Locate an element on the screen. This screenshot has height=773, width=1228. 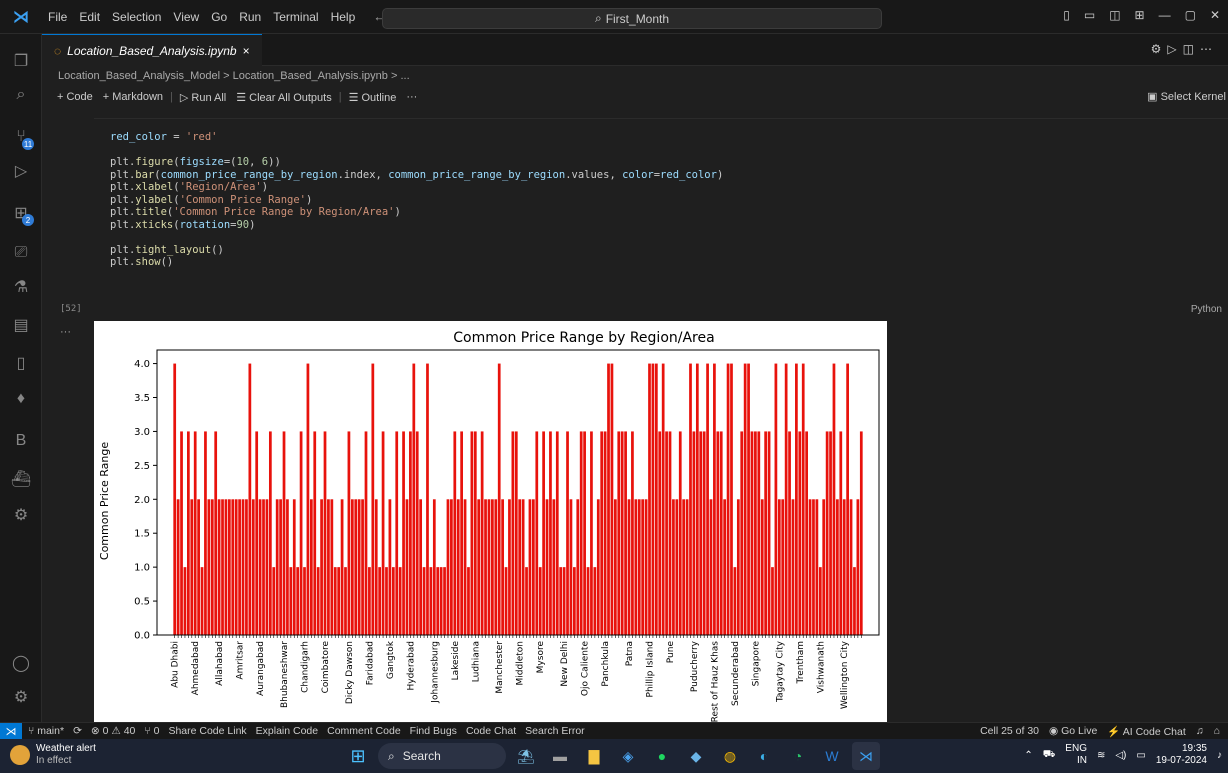
store-icon: ◈ is located at coordinates (628, 756).